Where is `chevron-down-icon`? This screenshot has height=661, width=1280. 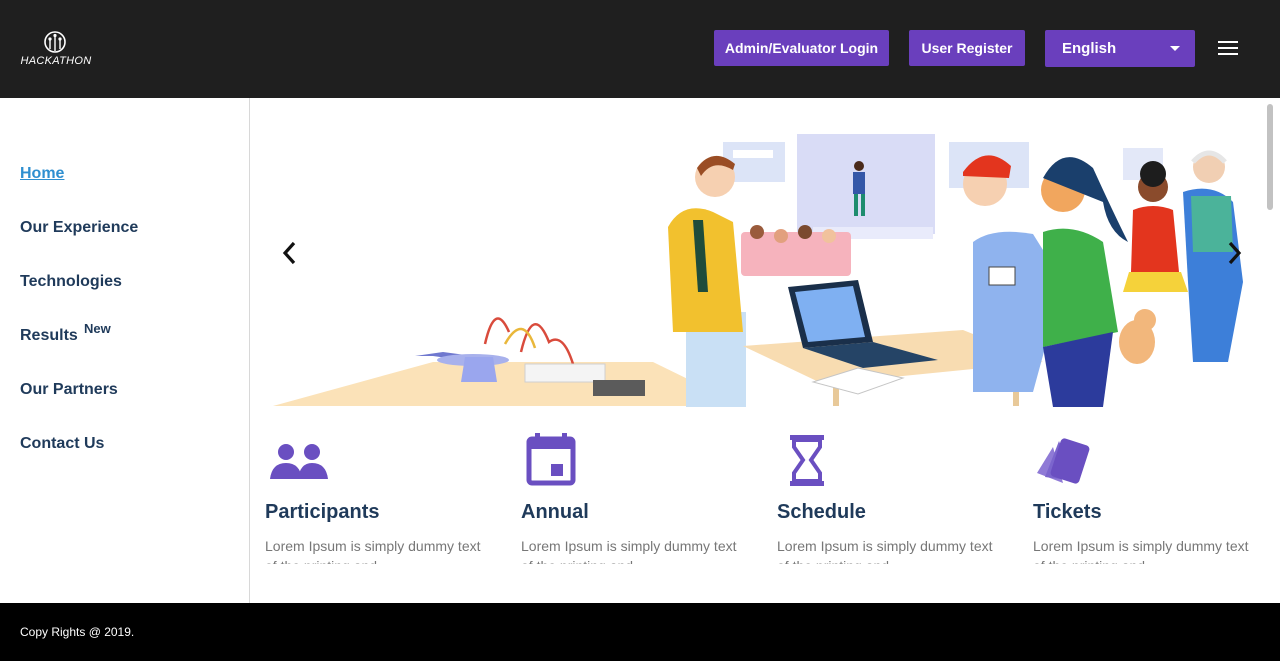 chevron-down-icon is located at coordinates (1175, 48).